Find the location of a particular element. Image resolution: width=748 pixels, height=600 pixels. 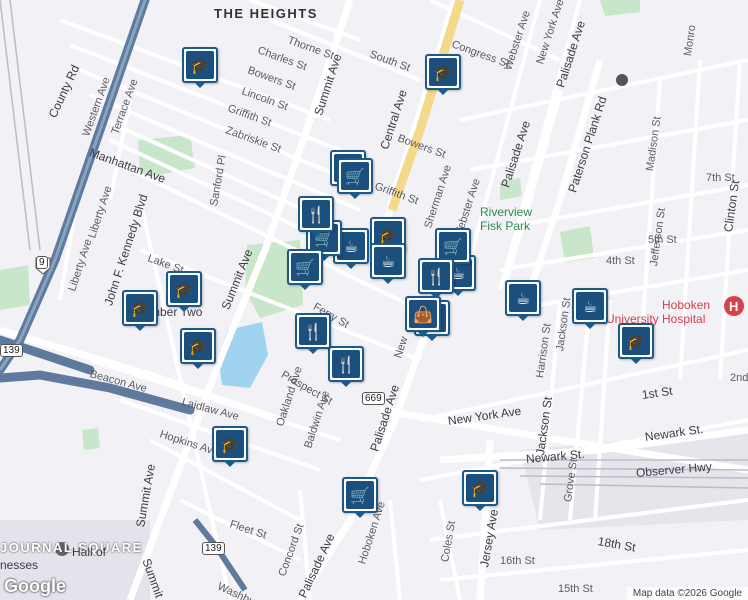

svg-text: H is located at coordinates (733, 306).